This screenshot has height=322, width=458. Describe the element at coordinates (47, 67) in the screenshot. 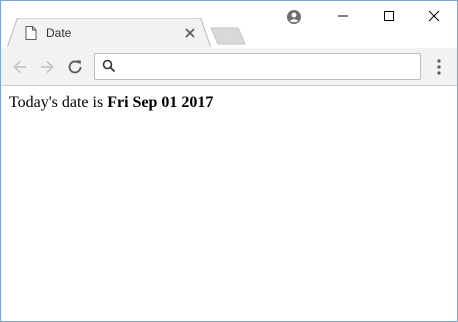

I see `arrow-right-icon` at that location.